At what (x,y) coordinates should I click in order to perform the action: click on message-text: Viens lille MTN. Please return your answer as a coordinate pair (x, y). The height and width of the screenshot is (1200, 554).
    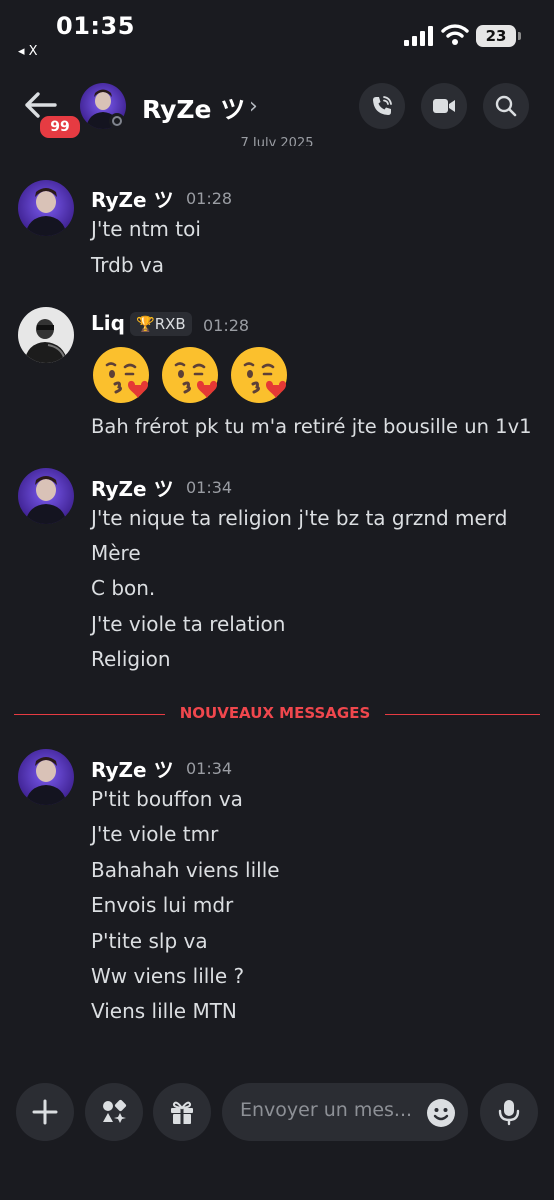
    Looking at the image, I should click on (164, 1011).